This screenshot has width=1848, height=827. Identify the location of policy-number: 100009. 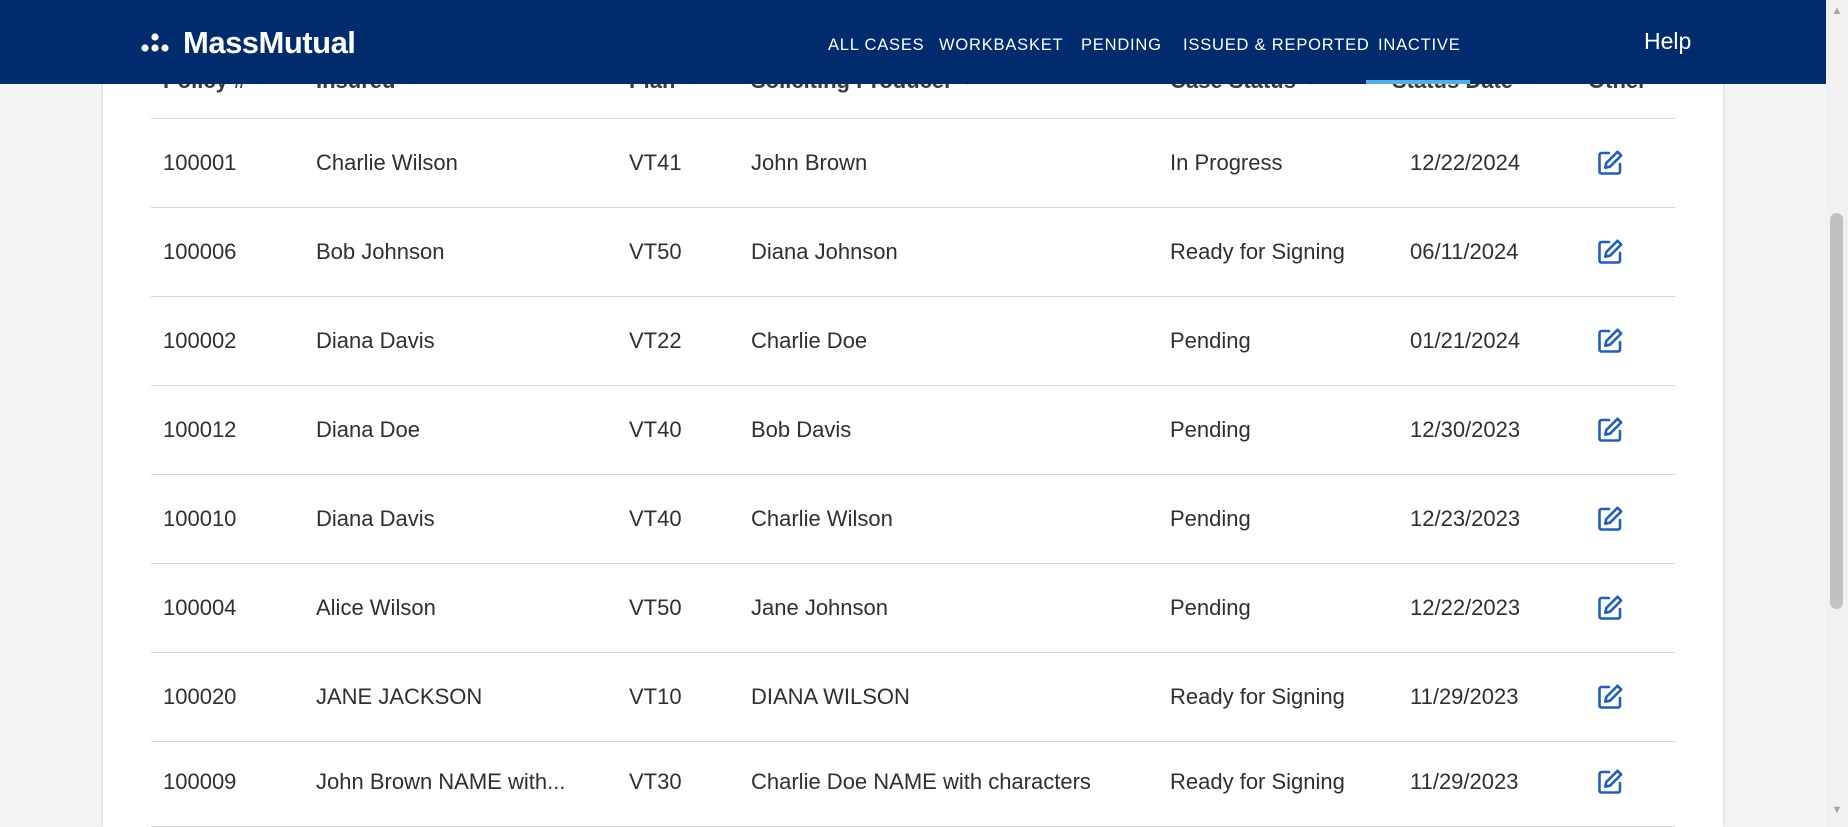
(200, 781).